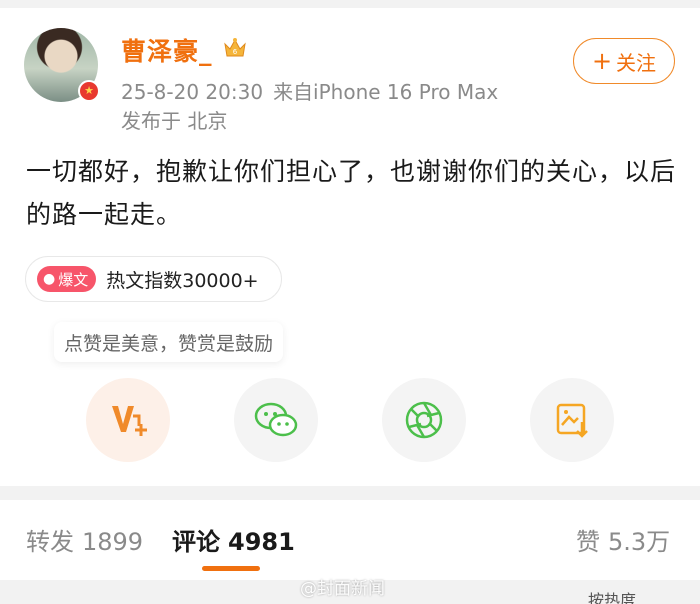 Image resolution: width=700 pixels, height=604 pixels. I want to click on reward-icon, so click(129, 421).